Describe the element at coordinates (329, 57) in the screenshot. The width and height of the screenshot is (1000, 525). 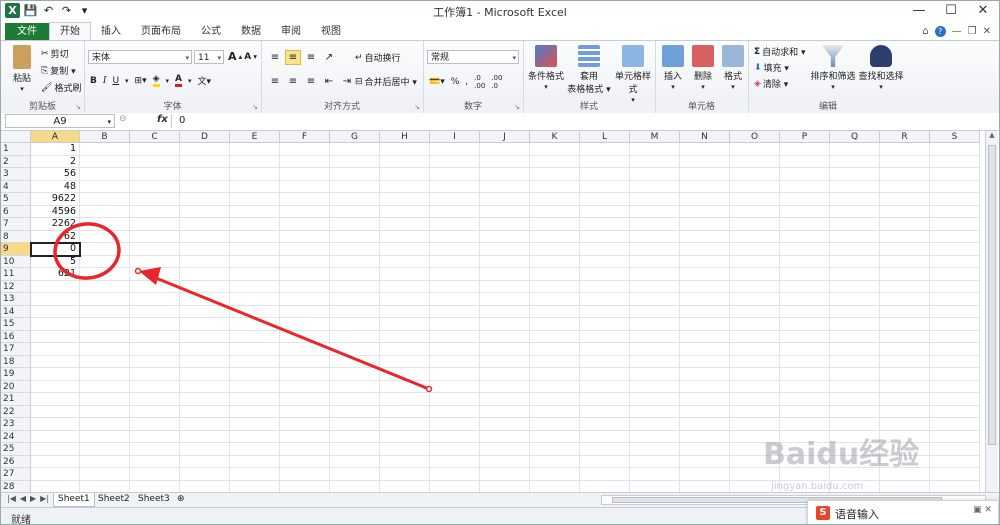
I see `orientation-icon: ↗` at that location.